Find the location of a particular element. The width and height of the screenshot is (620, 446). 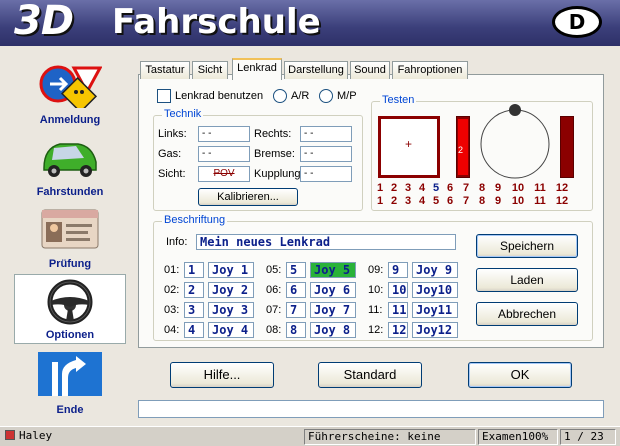

gas-label: Gas: is located at coordinates (170, 154).